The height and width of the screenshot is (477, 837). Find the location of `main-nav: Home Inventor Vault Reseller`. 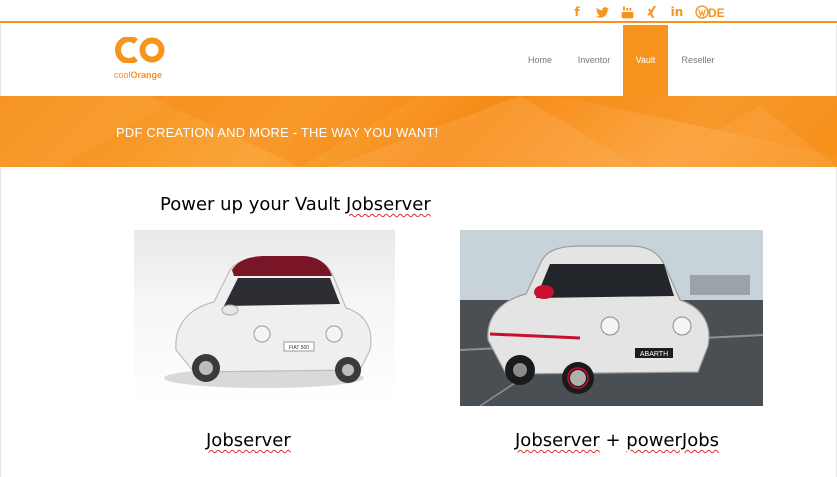

main-nav: Home Inventor Vault Reseller is located at coordinates (419, 60).